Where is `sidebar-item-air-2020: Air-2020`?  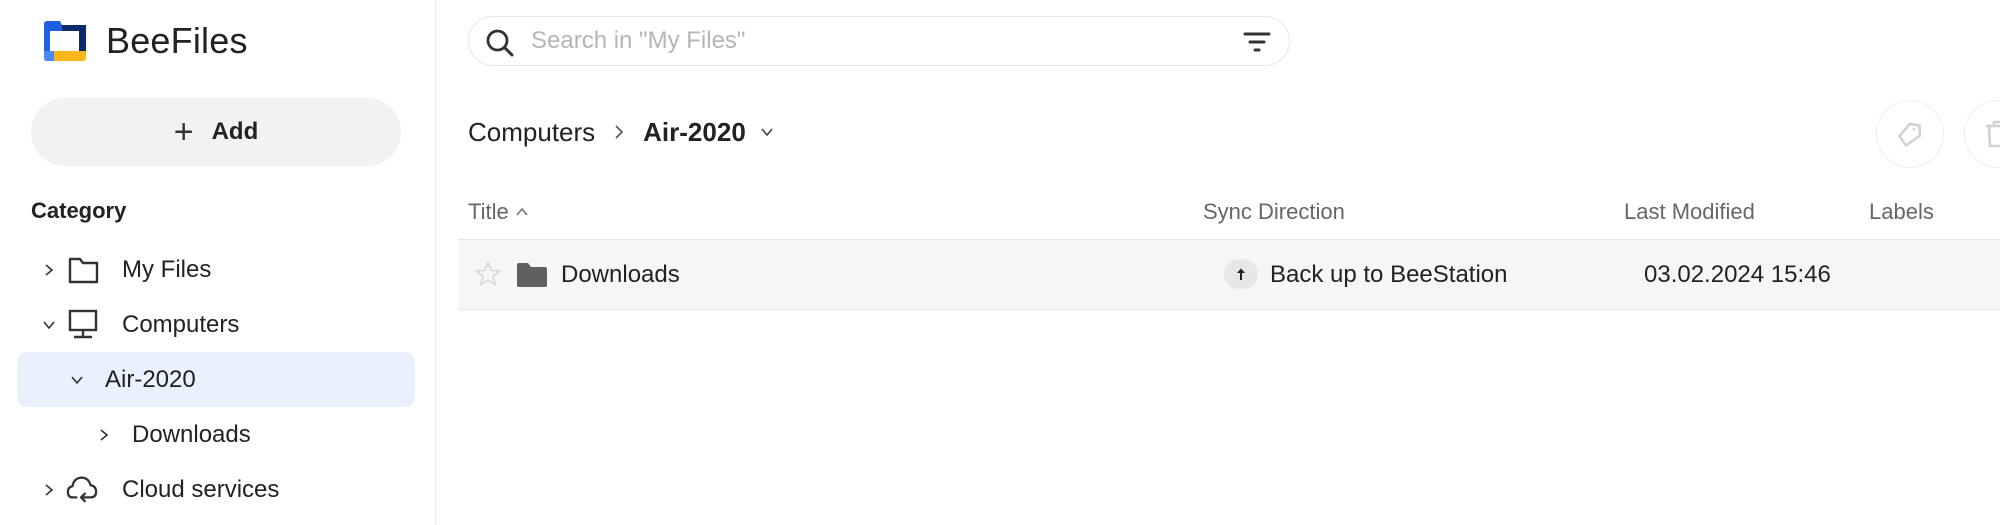 sidebar-item-air-2020: Air-2020 is located at coordinates (216, 379).